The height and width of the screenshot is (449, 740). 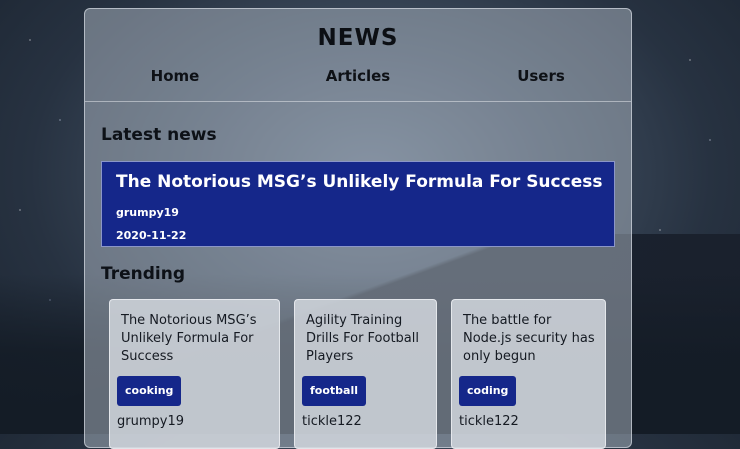 I want to click on featured-article-author: grumpy19, so click(x=147, y=212).